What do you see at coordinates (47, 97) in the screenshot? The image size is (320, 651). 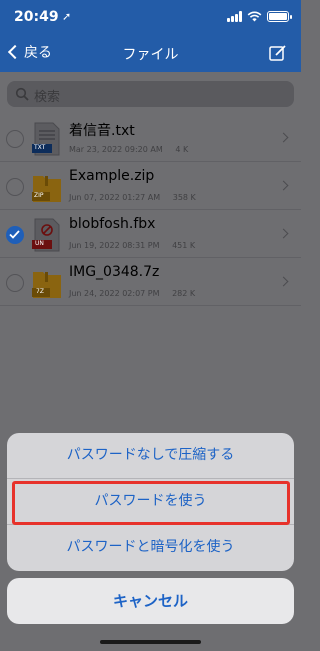 I see `search-placeholder: 検索` at bounding box center [47, 97].